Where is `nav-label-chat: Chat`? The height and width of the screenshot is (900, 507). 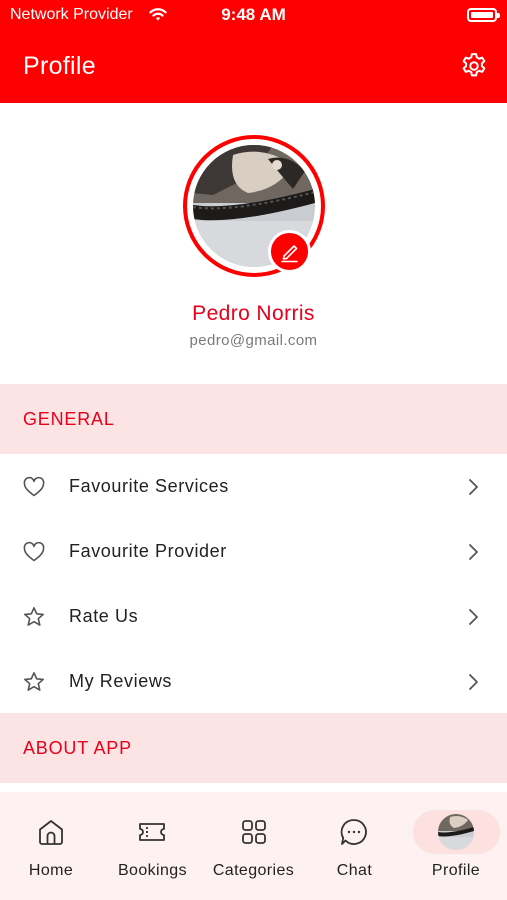 nav-label-chat: Chat is located at coordinates (354, 870).